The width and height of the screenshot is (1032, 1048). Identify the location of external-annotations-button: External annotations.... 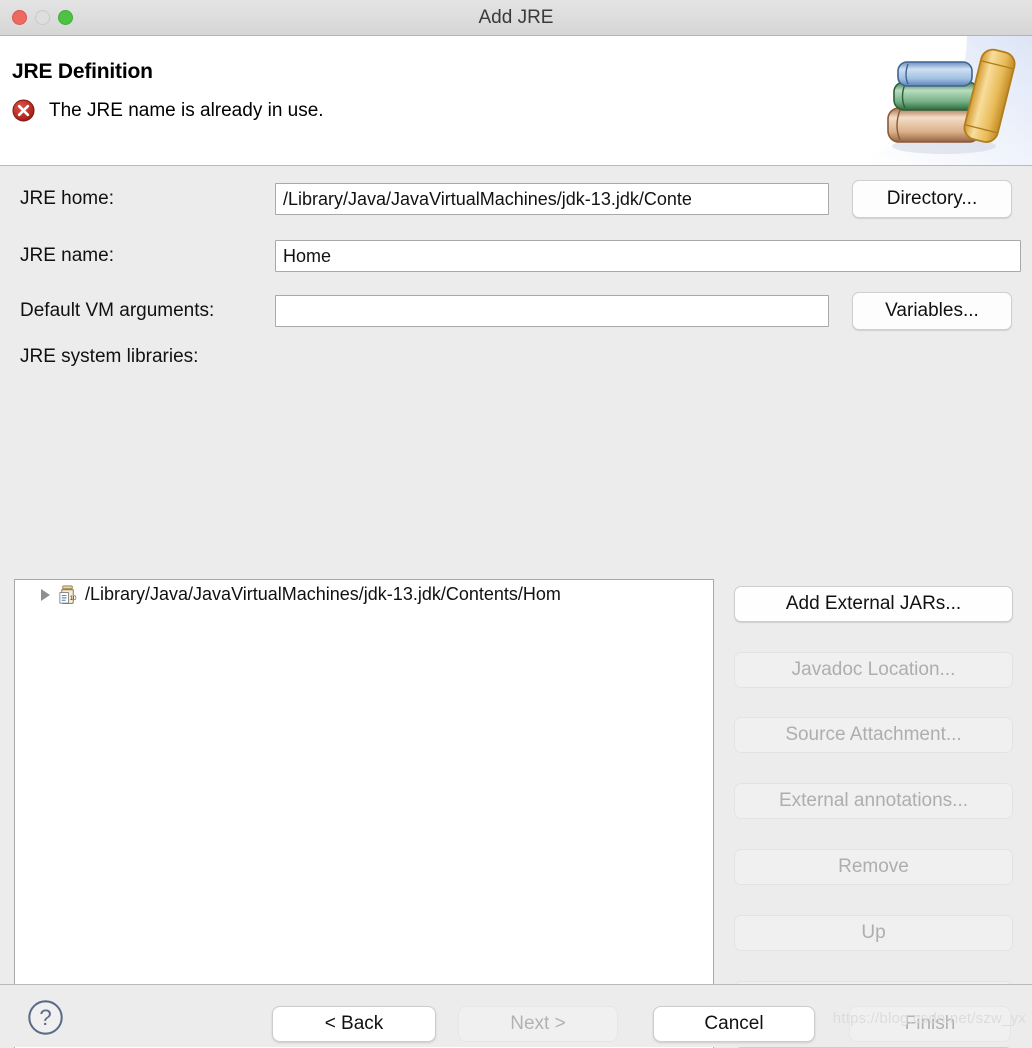
(873, 801).